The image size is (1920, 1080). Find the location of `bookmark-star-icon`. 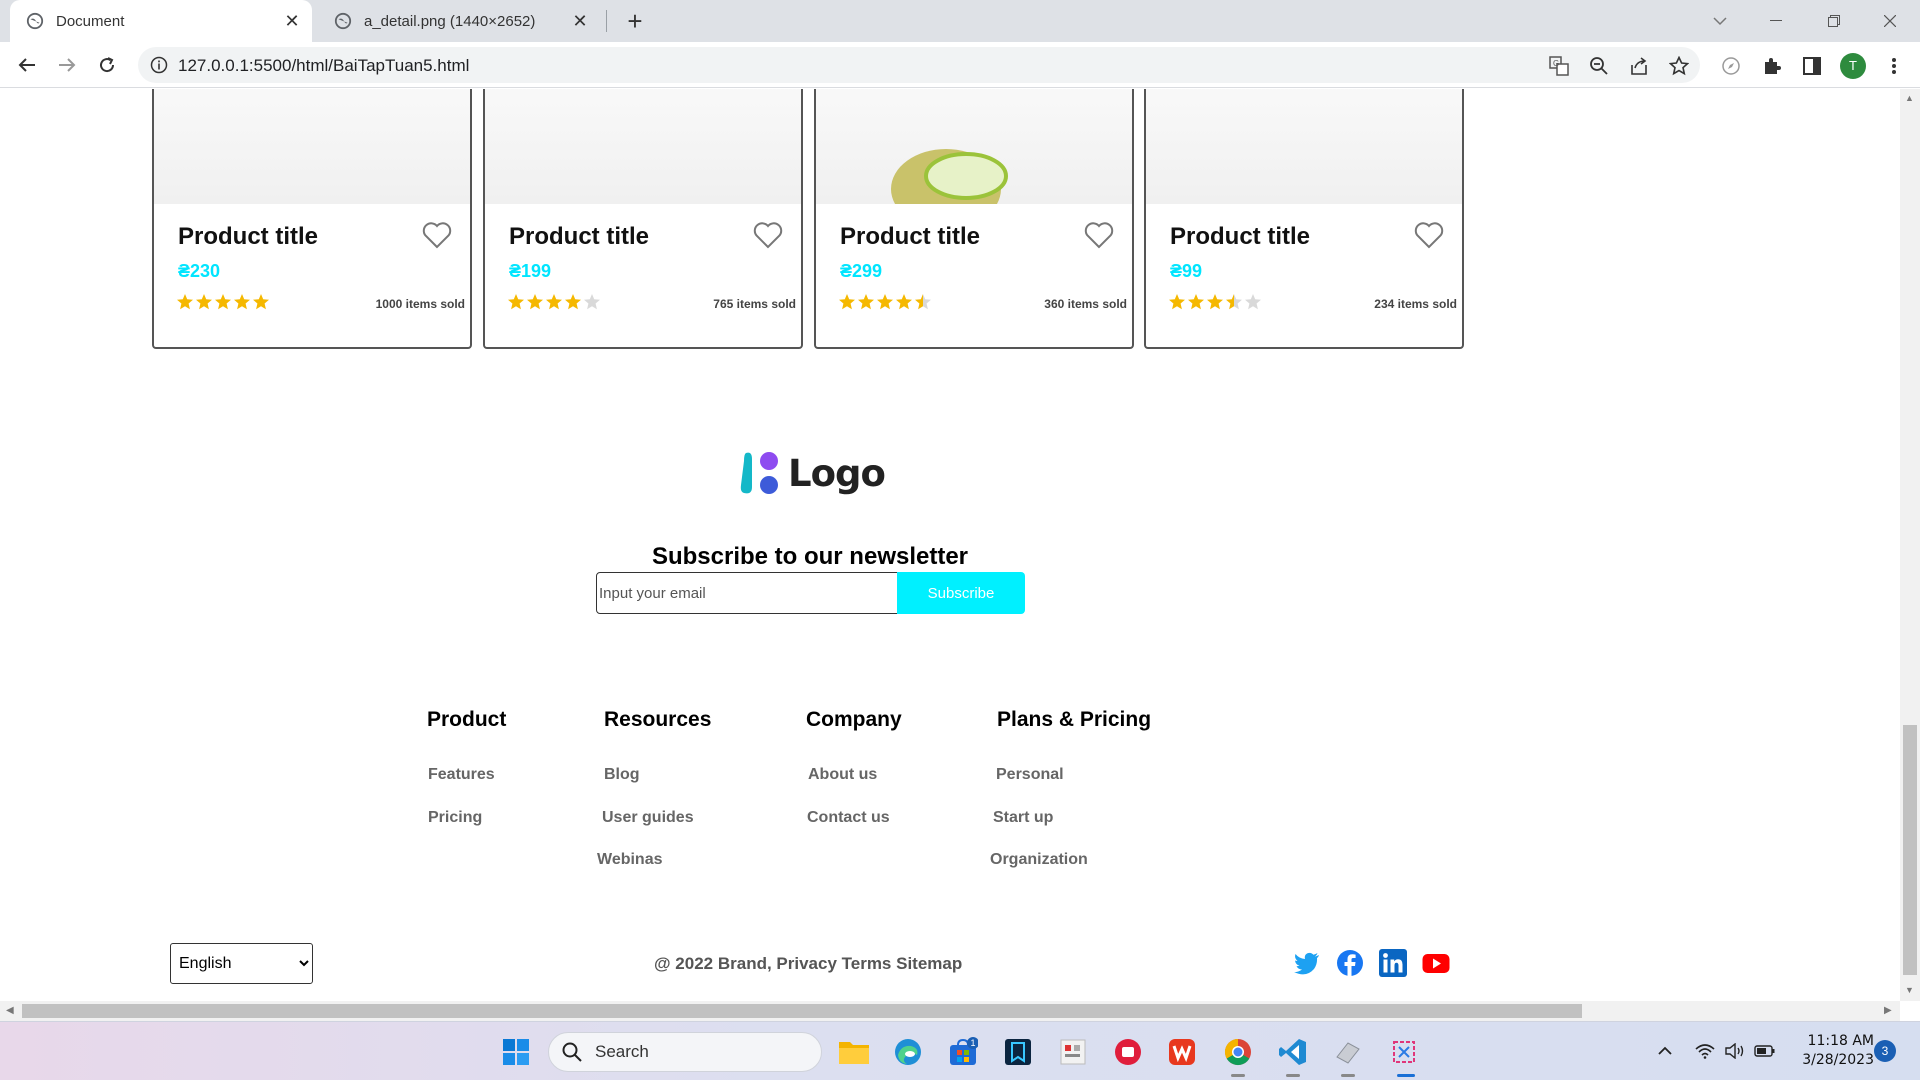

bookmark-star-icon is located at coordinates (1679, 66).